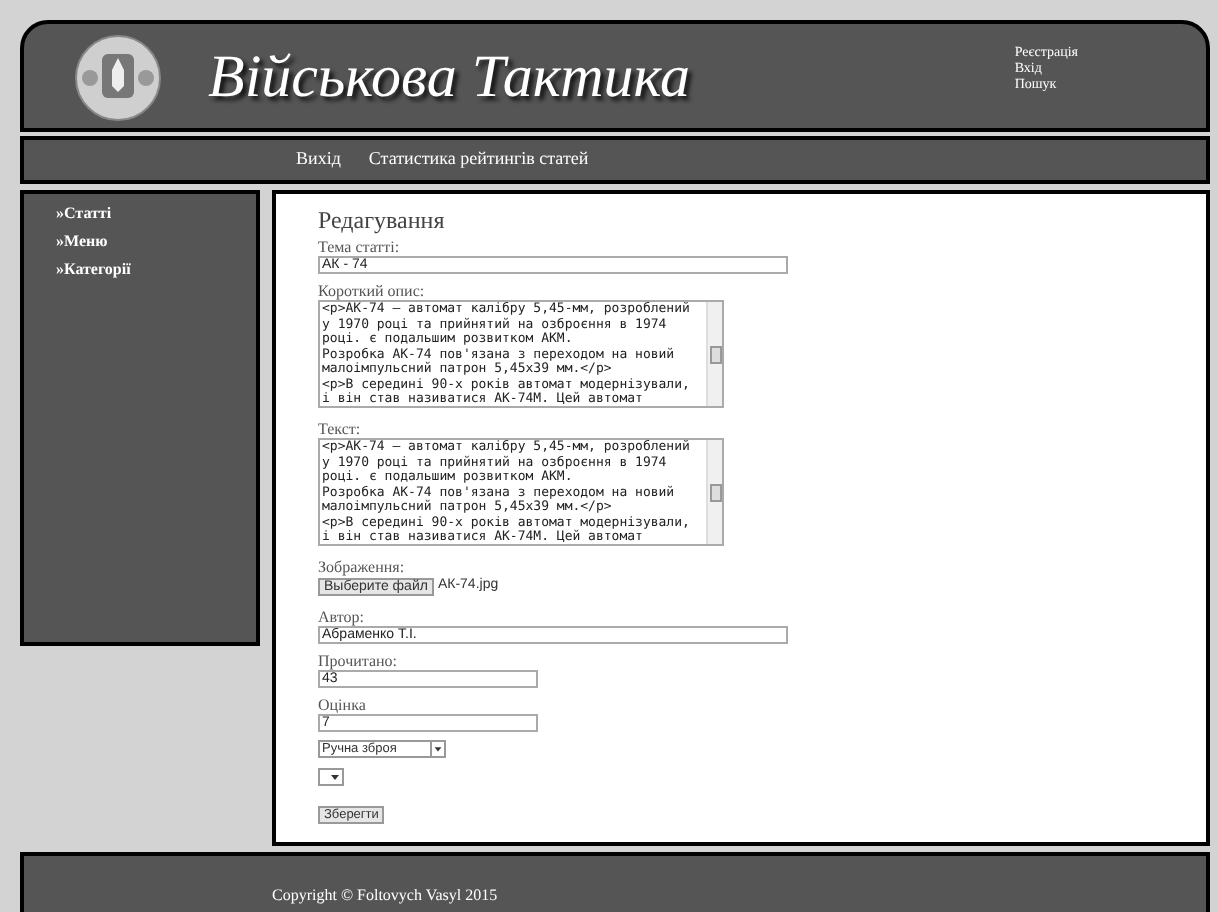 This screenshot has width=1218, height=912. Describe the element at coordinates (449, 77) in the screenshot. I see `site-title: Військова Тактика` at that location.